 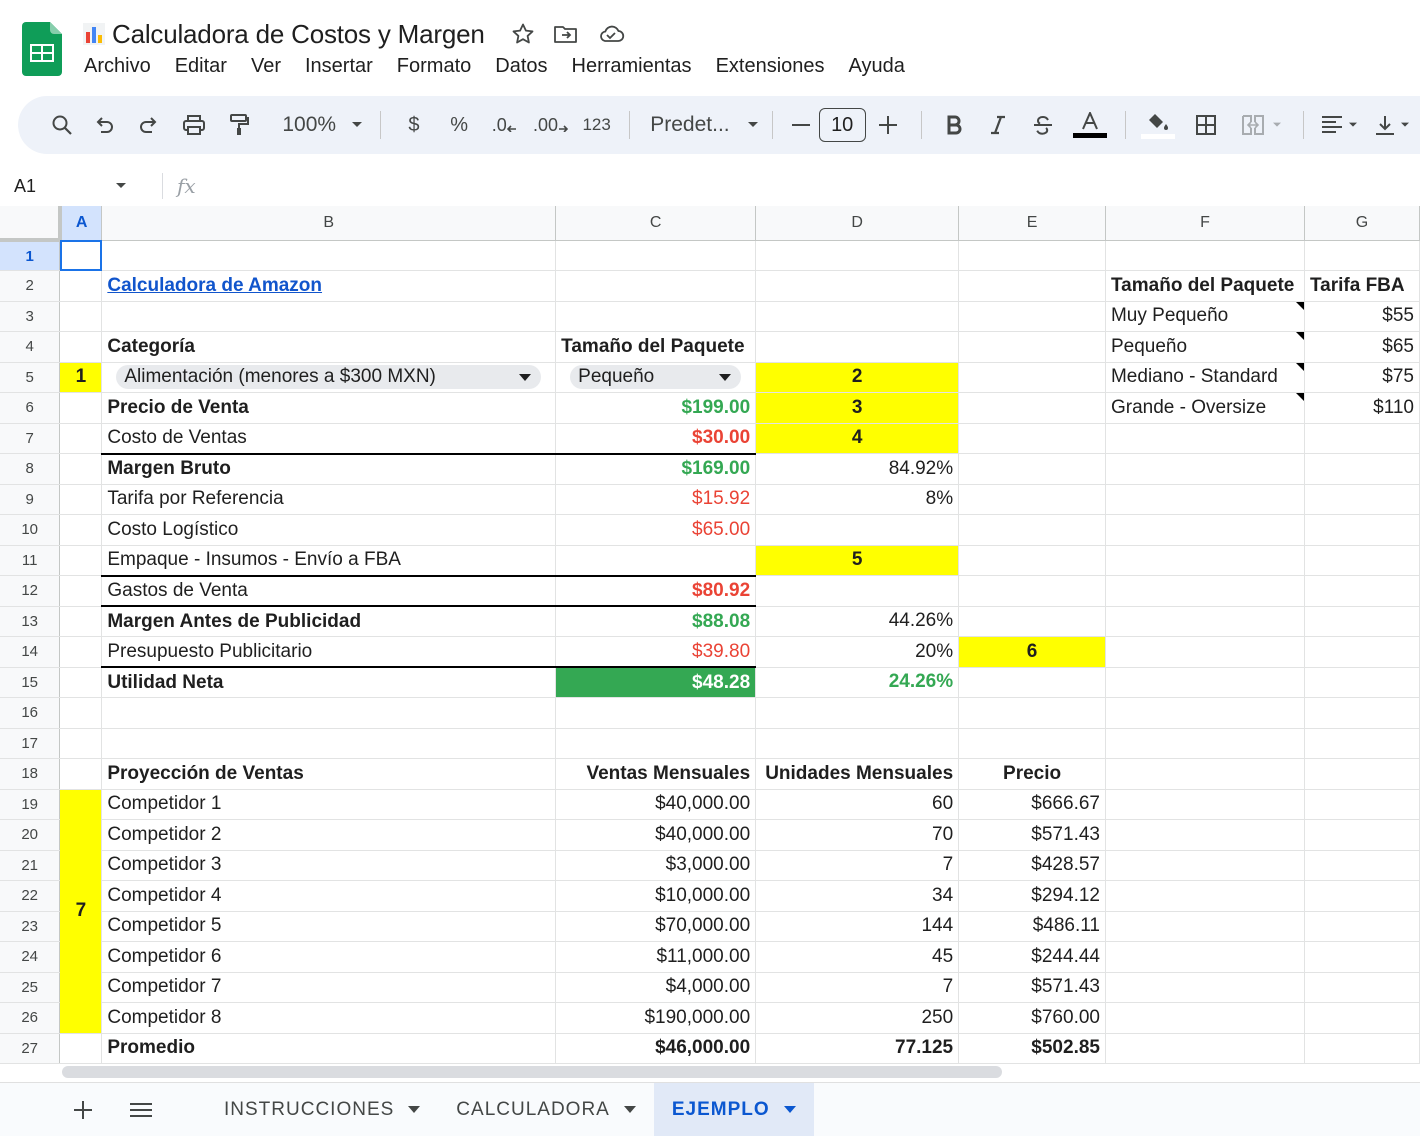 What do you see at coordinates (322, 1109) in the screenshot?
I see `tab-instrucciones: INSTRUCCIONES` at bounding box center [322, 1109].